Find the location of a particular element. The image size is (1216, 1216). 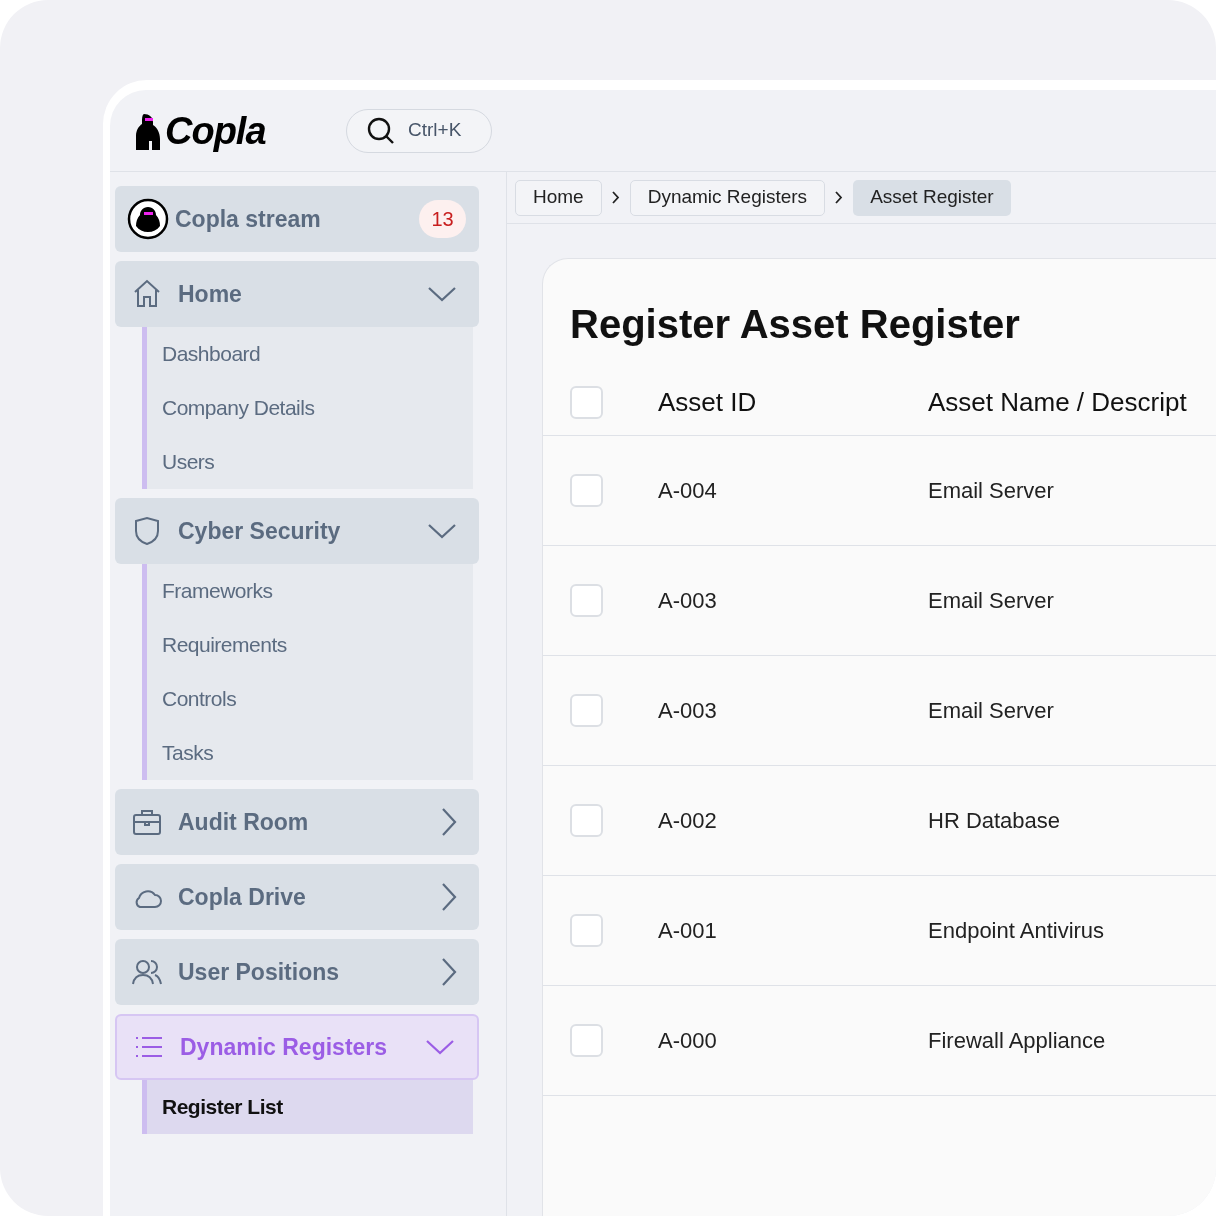

search-icon is located at coordinates (381, 130).